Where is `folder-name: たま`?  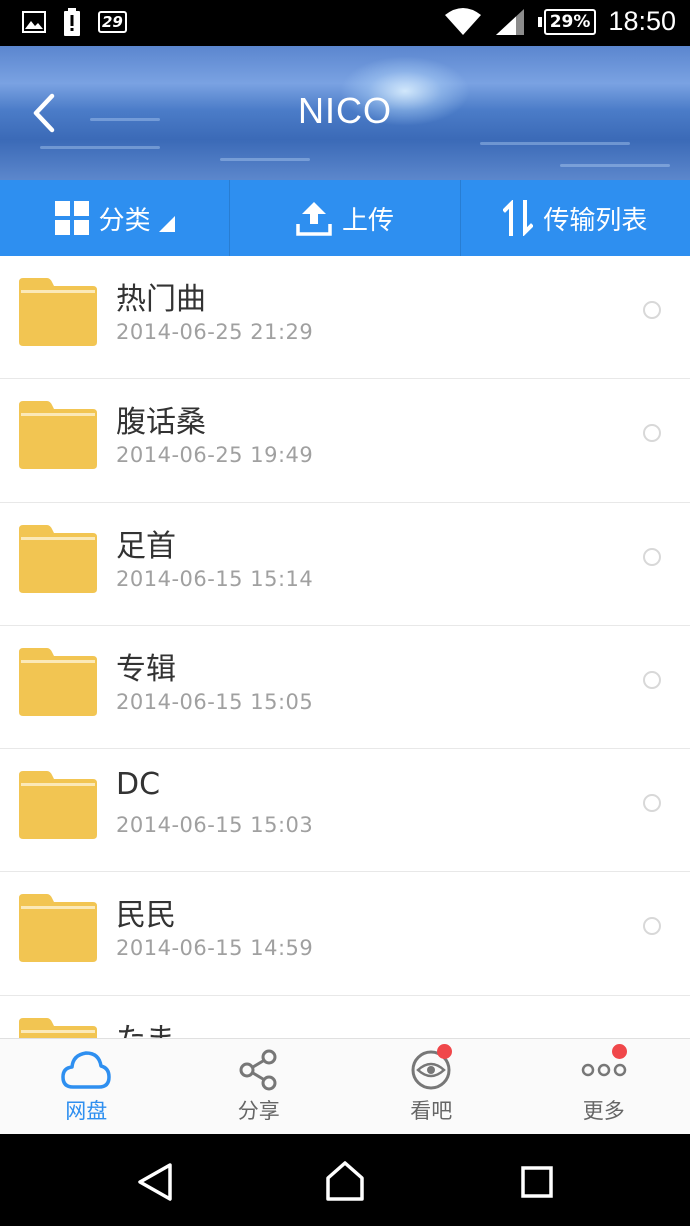
folder-name: たま is located at coordinates (145, 1026).